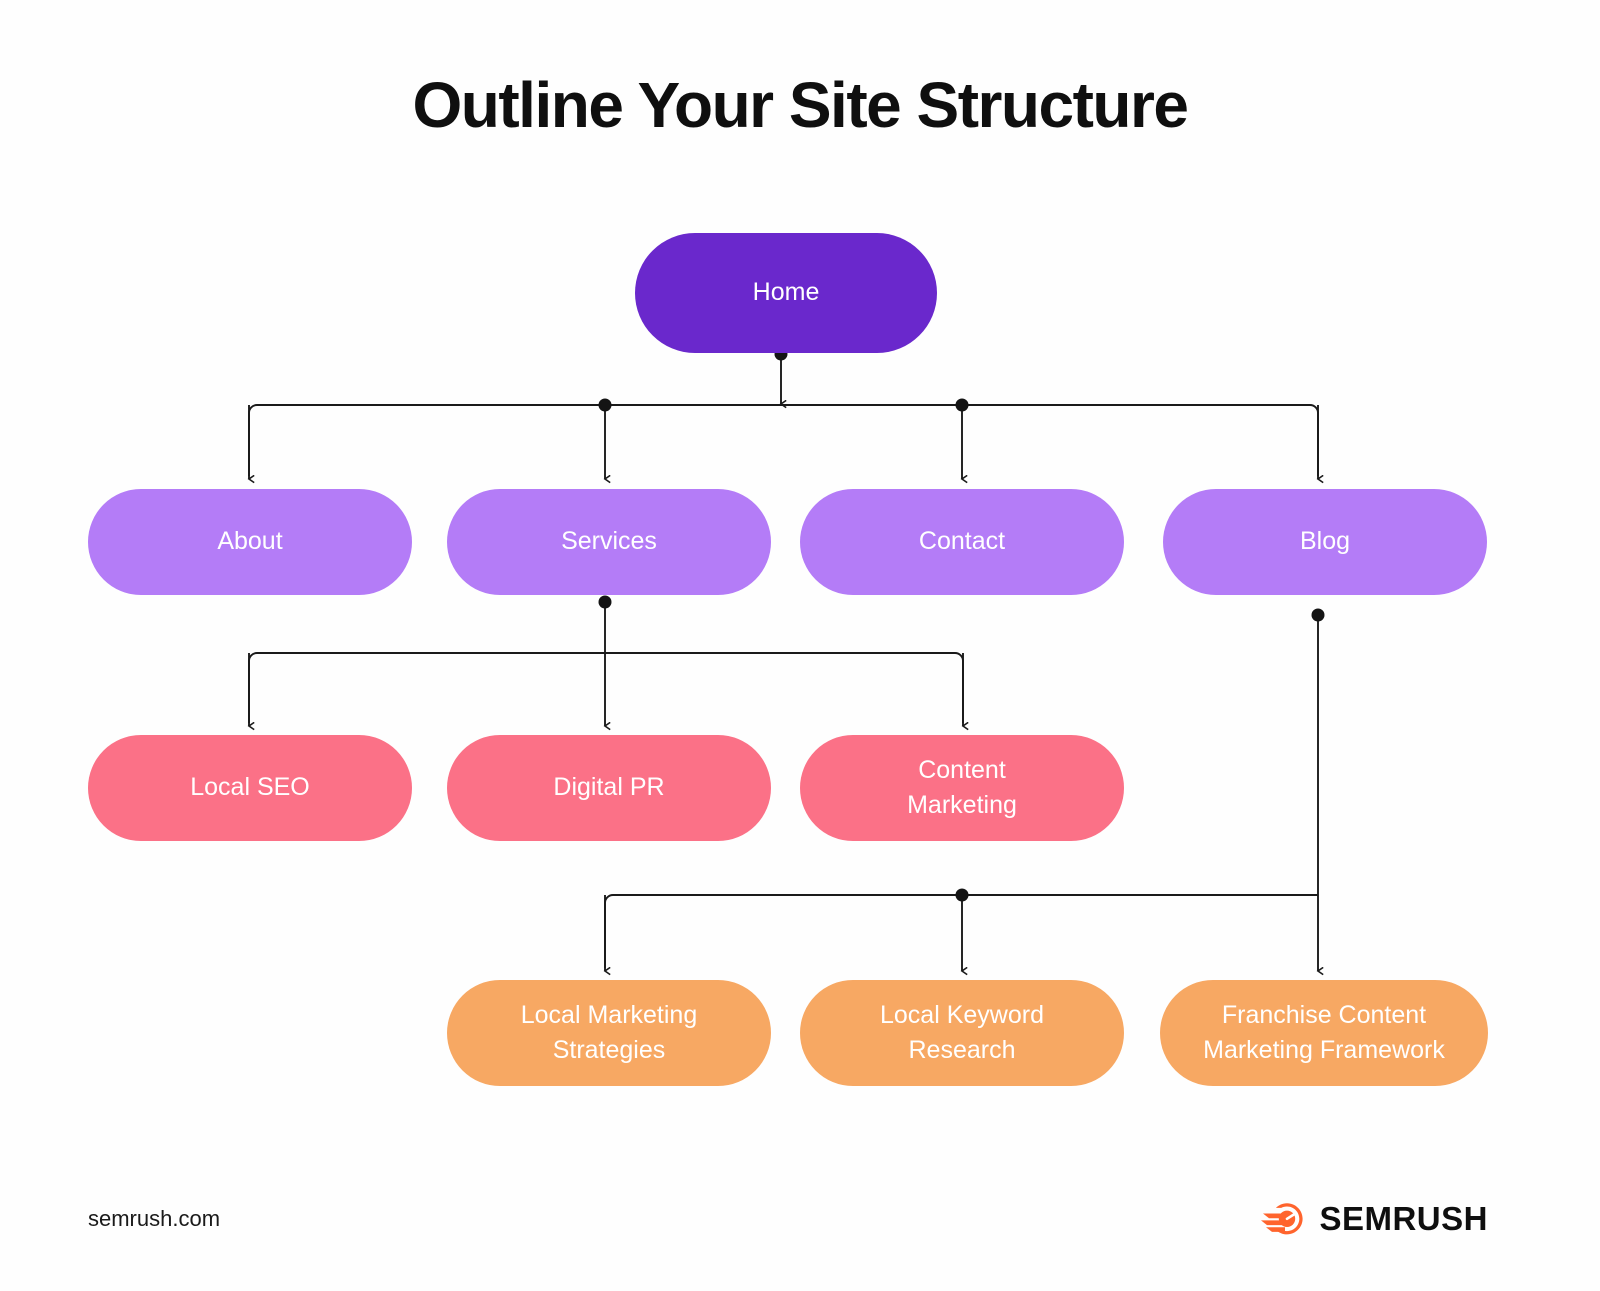 Image resolution: width=1600 pixels, height=1291 pixels. I want to click on node-digital-pr-label: Digital PR, so click(609, 787).